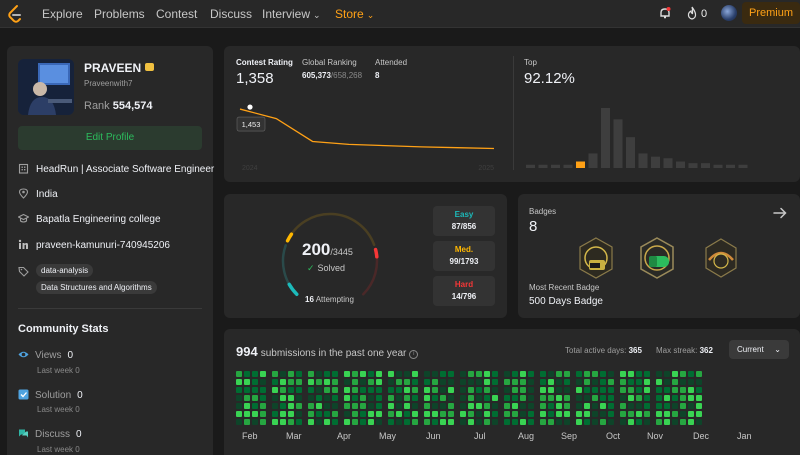 The width and height of the screenshot is (800, 455). What do you see at coordinates (596, 258) in the screenshot?
I see `badge-365-days-icon` at bounding box center [596, 258].